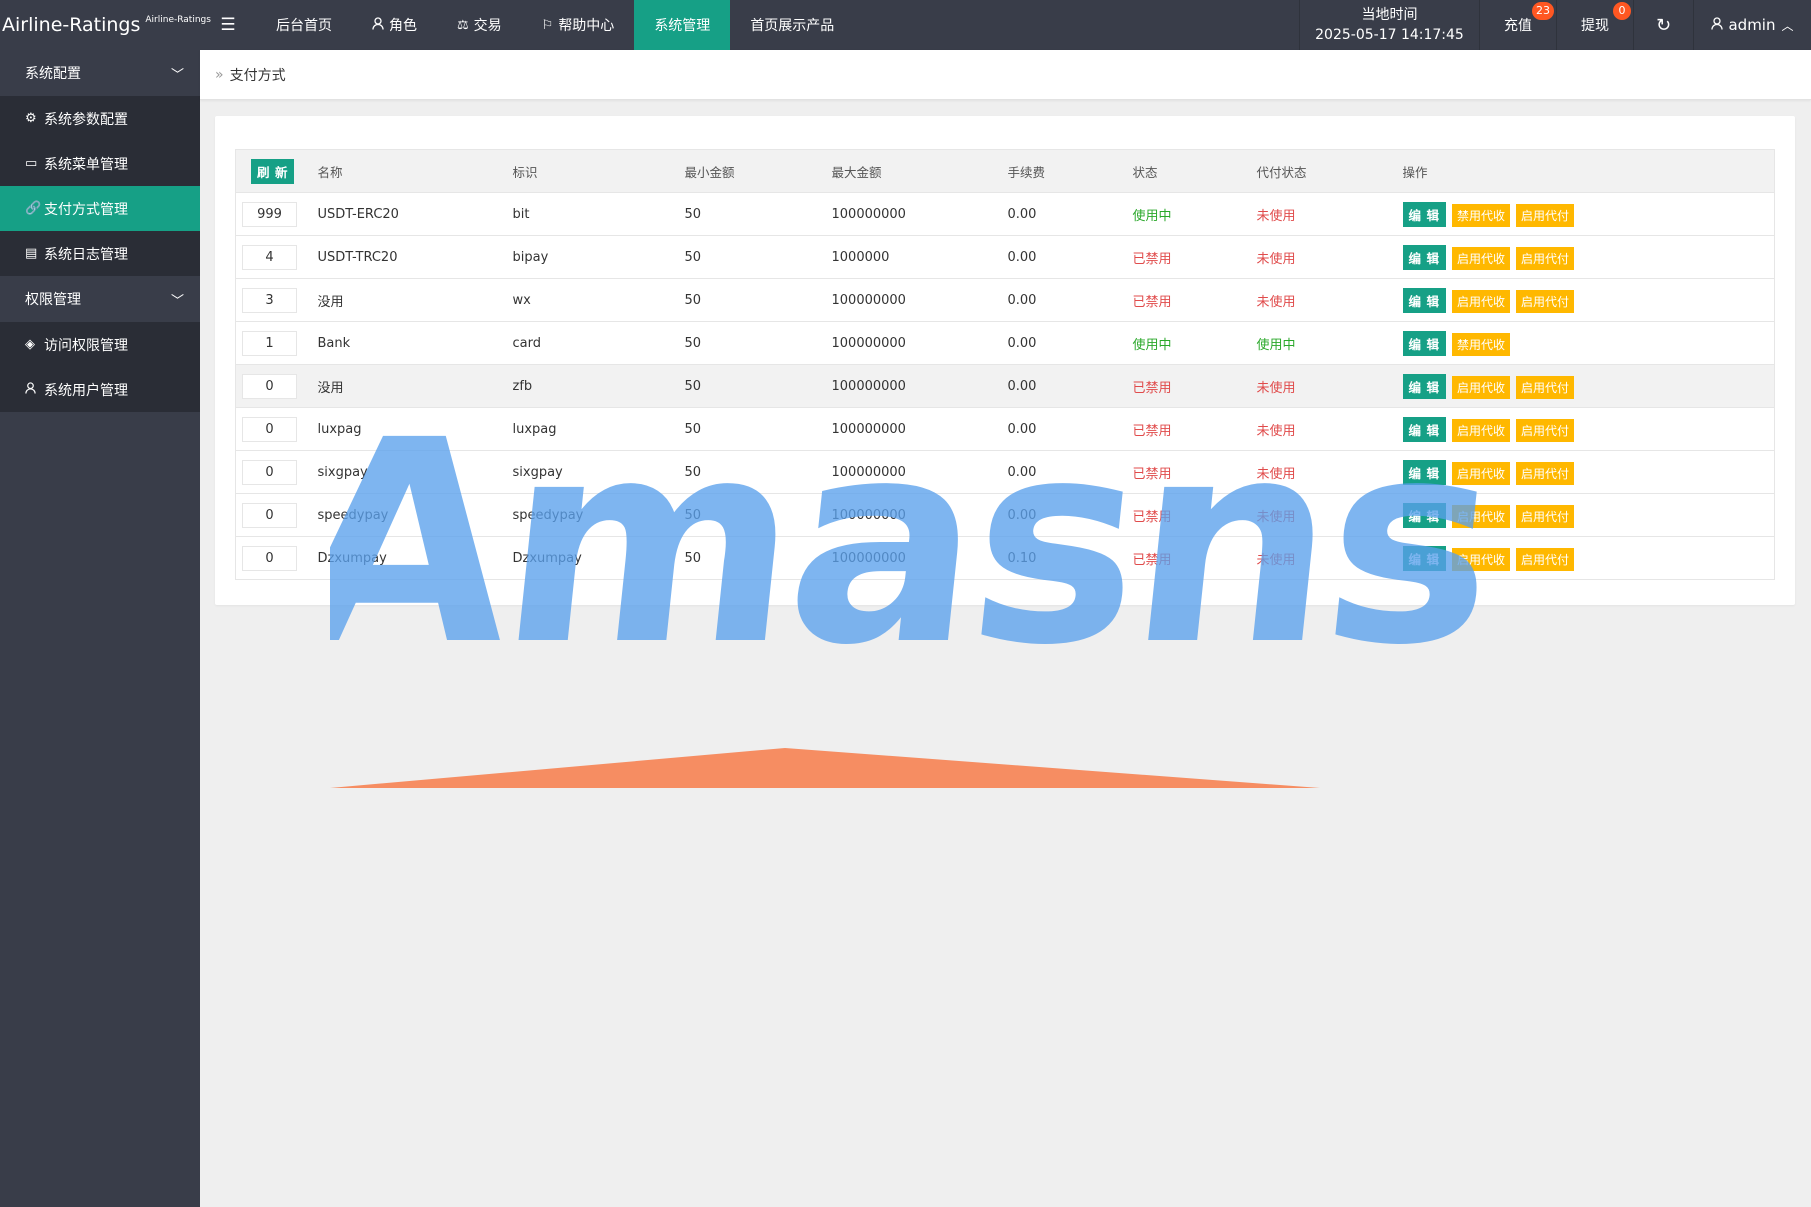 The height and width of the screenshot is (1207, 1811). What do you see at coordinates (100, 163) in the screenshot?
I see `sidebar-item-menus: ▭ 系统菜单管理` at bounding box center [100, 163].